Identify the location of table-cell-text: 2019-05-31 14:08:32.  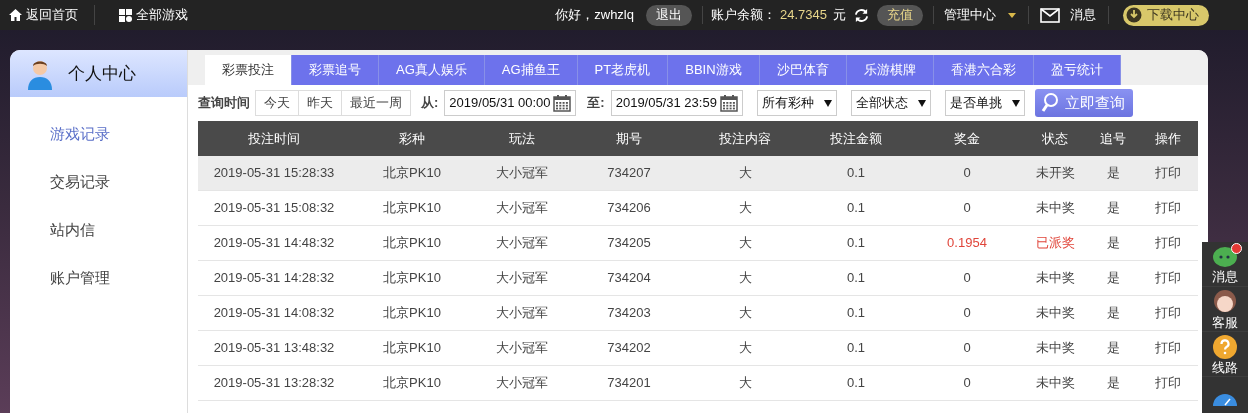
(274, 313).